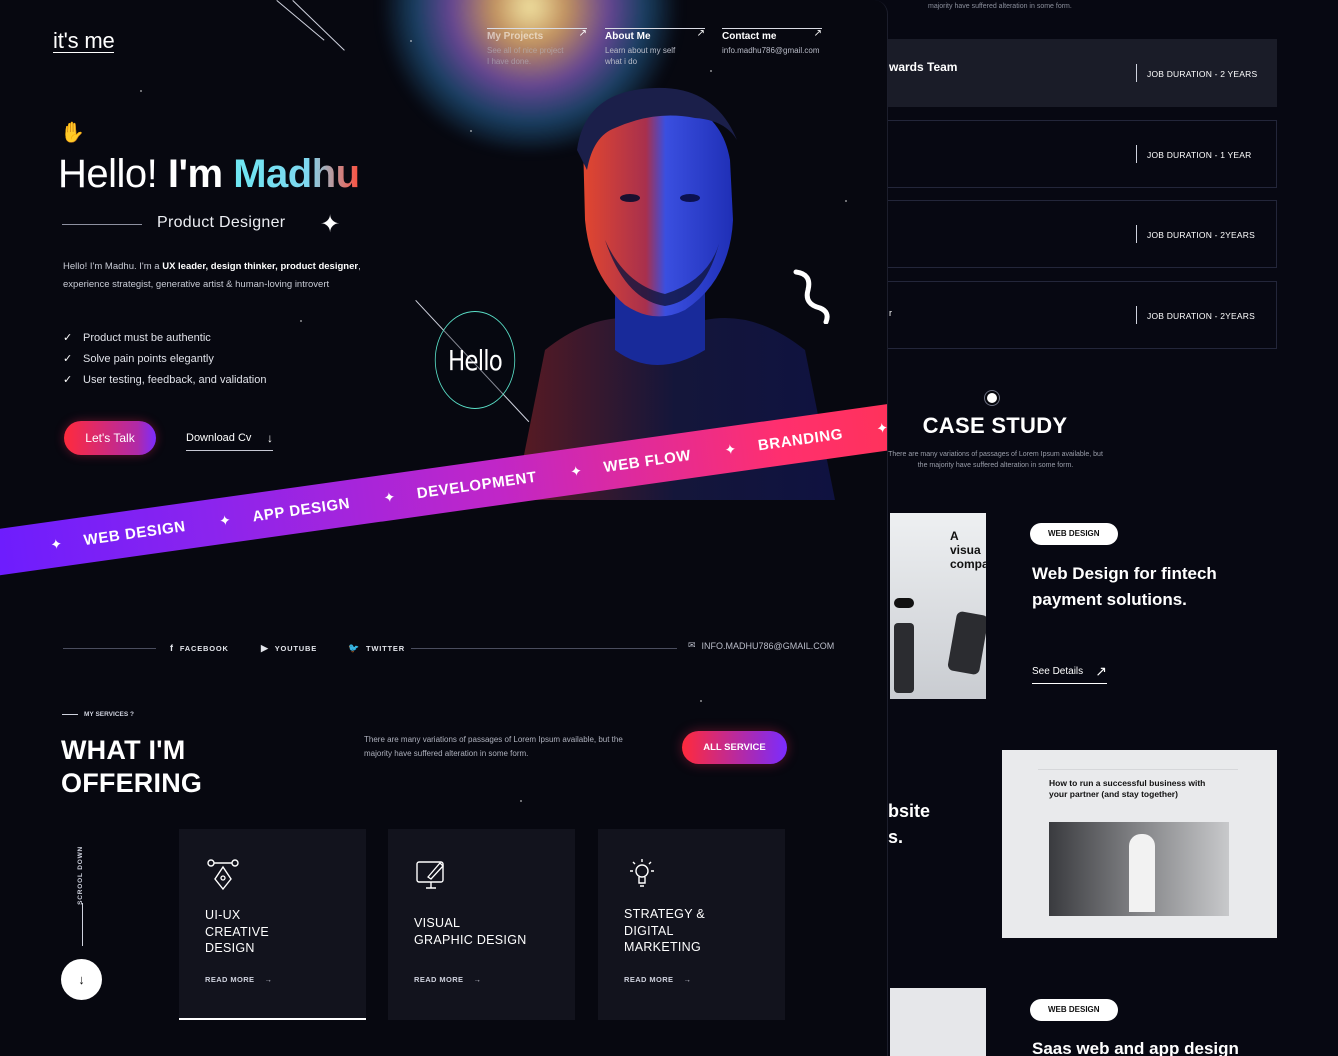 The height and width of the screenshot is (1056, 1338). Describe the element at coordinates (102, 224) in the screenshot. I see `role-line` at that location.